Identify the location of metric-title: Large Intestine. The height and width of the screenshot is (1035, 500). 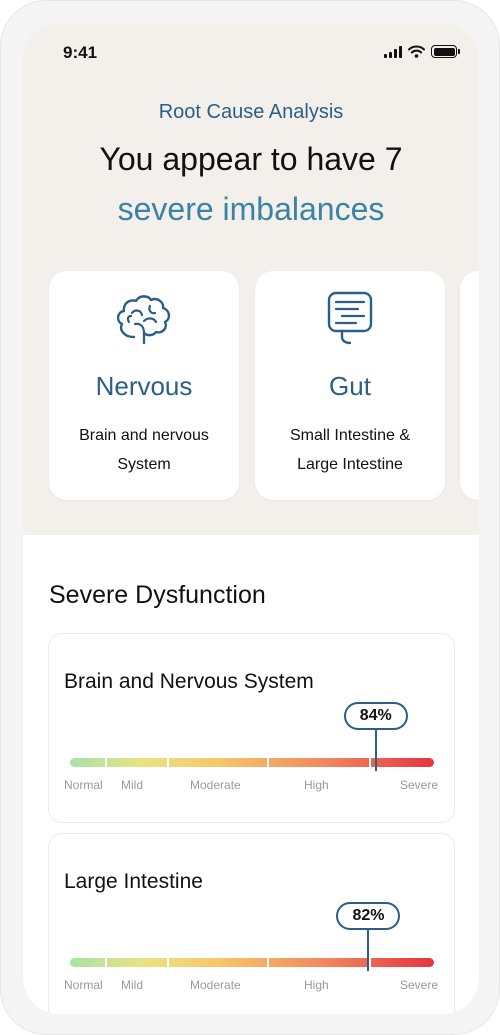
(133, 881).